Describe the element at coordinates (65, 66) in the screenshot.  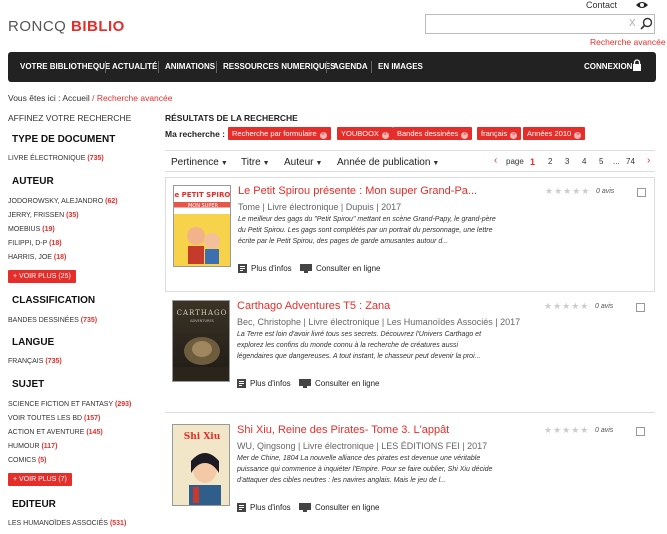
I see `nav-item-bibliotheque: VOTRE BIBLIOTHEQUE` at that location.